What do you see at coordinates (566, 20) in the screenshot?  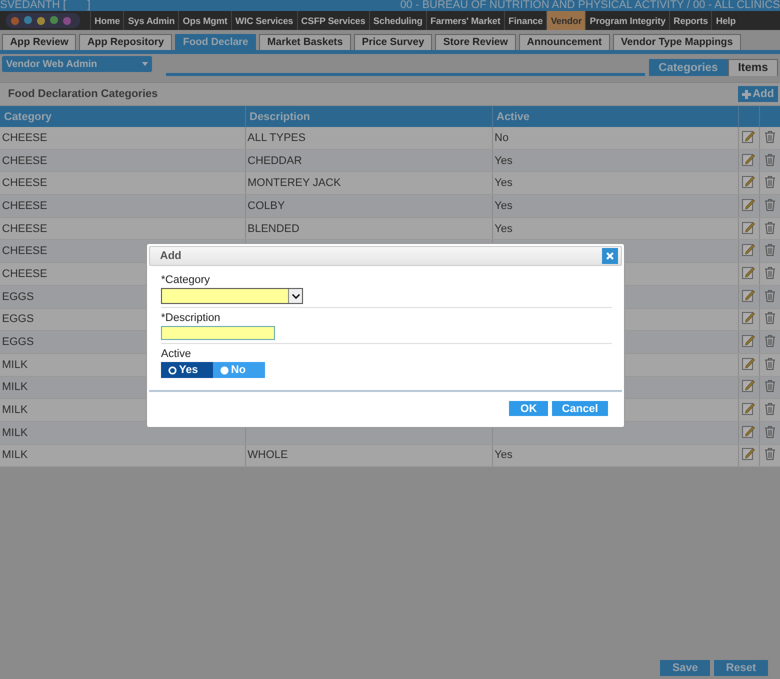 I see `nav-menu-item: Vendor` at bounding box center [566, 20].